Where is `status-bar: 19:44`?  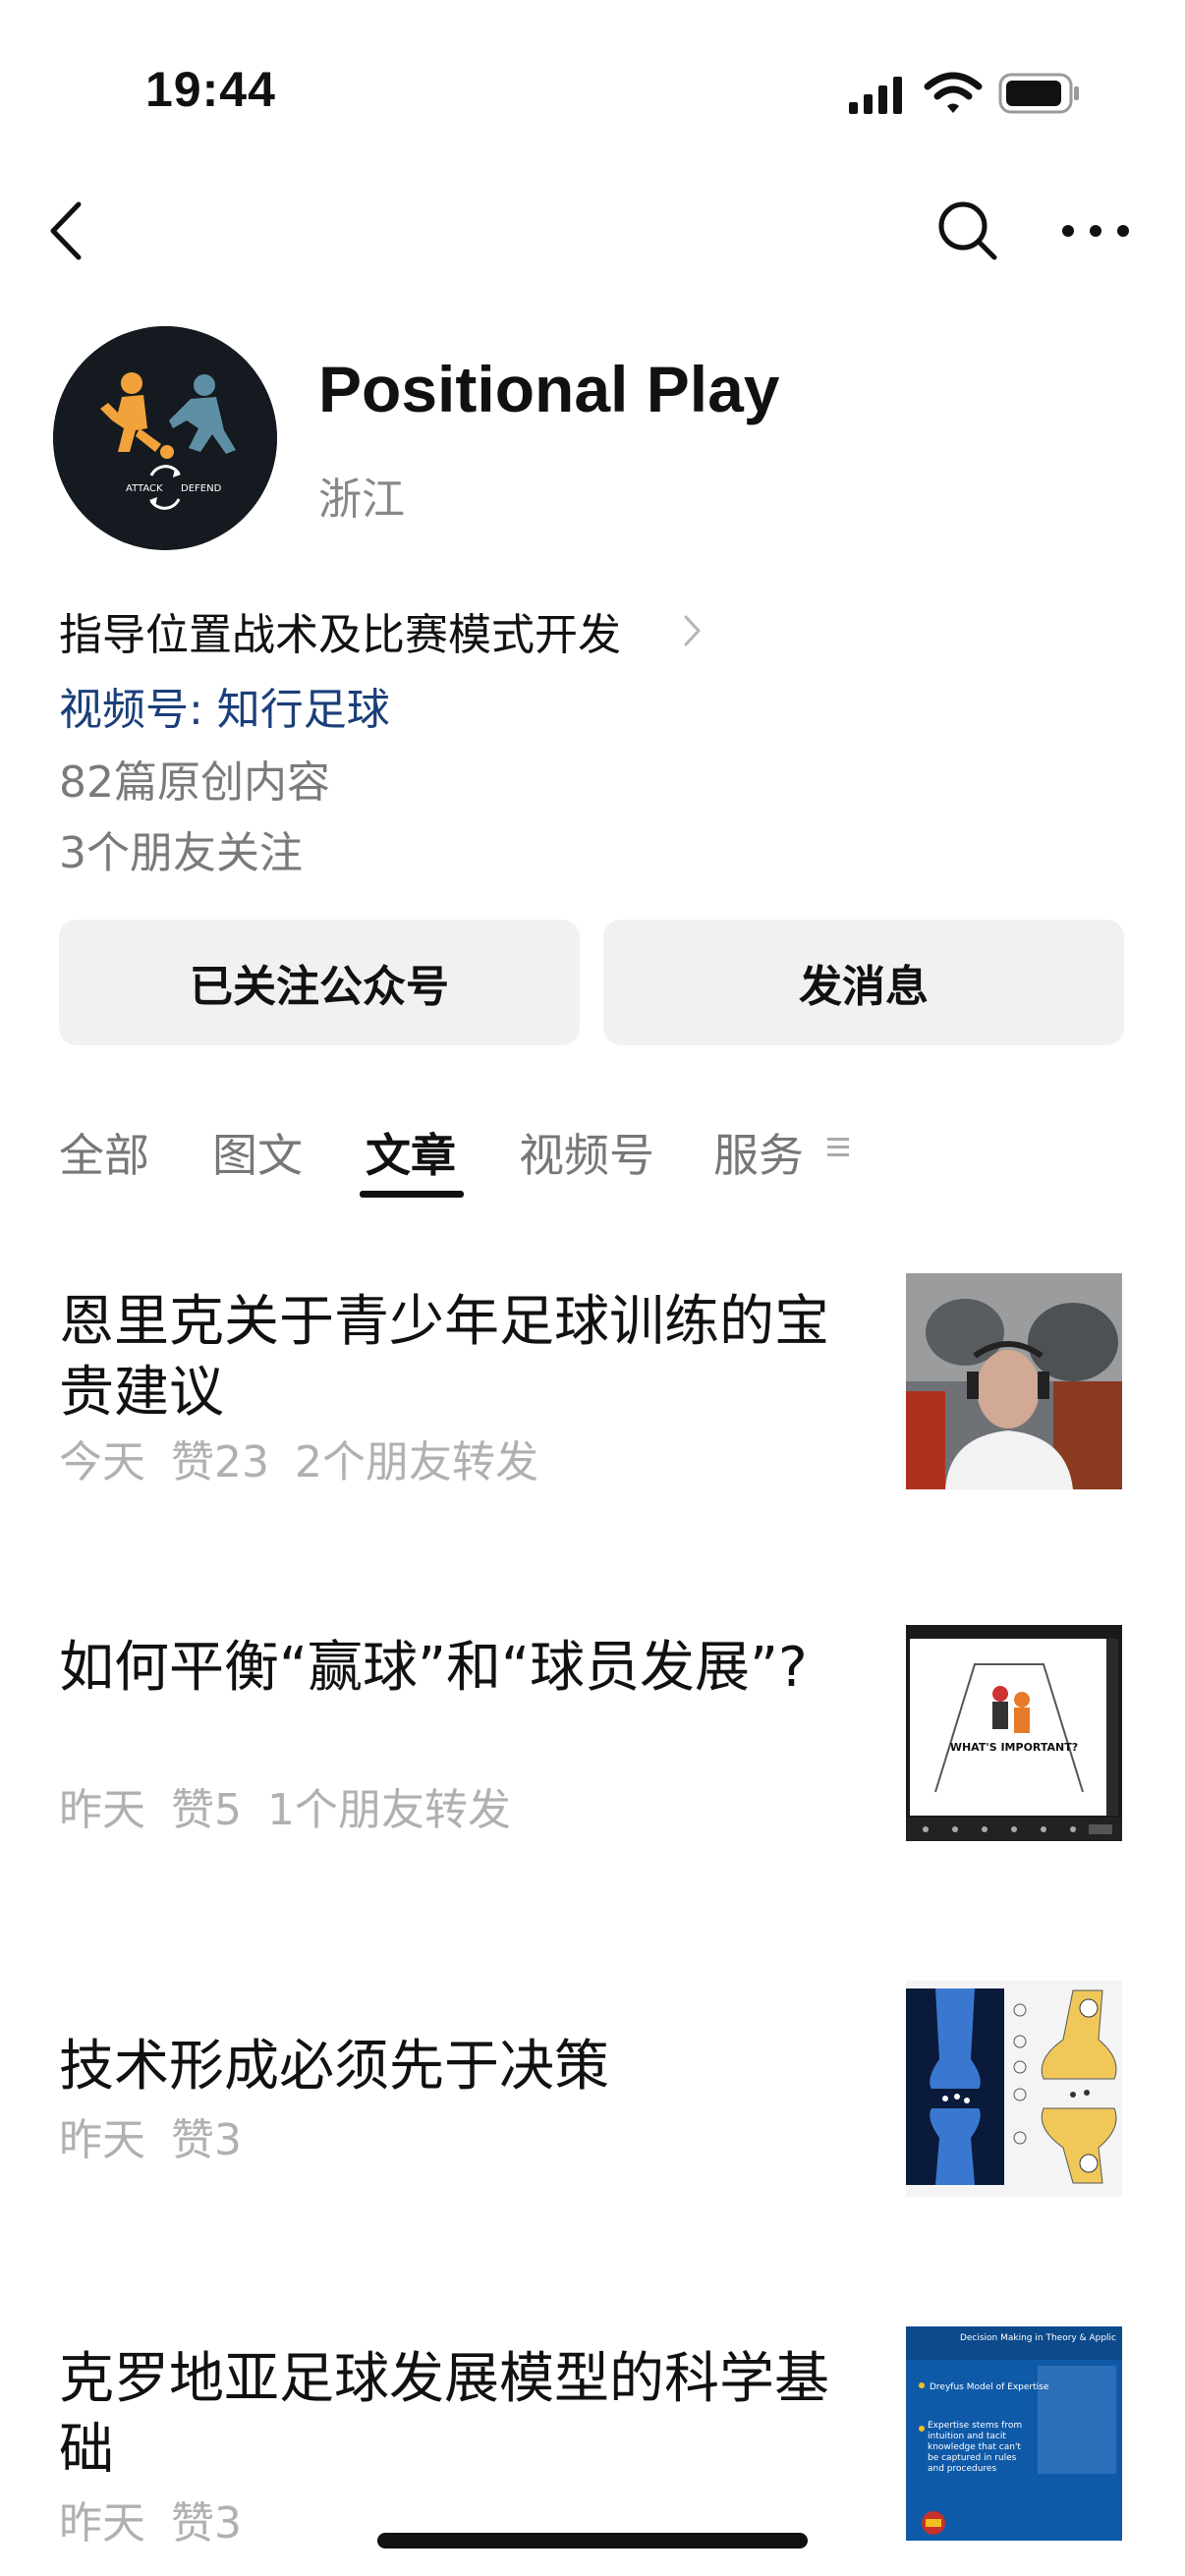
status-bar: 19:44 is located at coordinates (592, 93).